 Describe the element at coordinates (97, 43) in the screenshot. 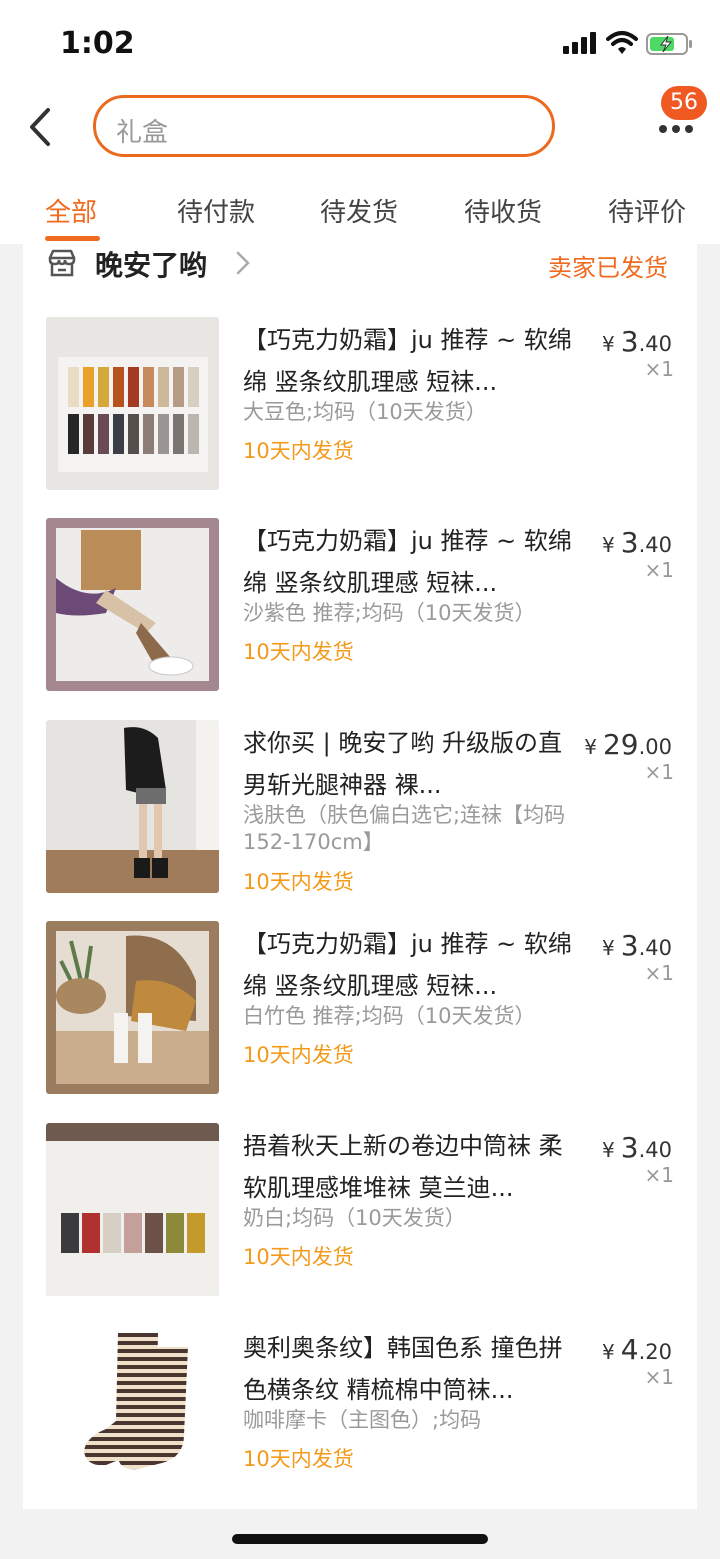

I see `status-time: 1:02` at that location.